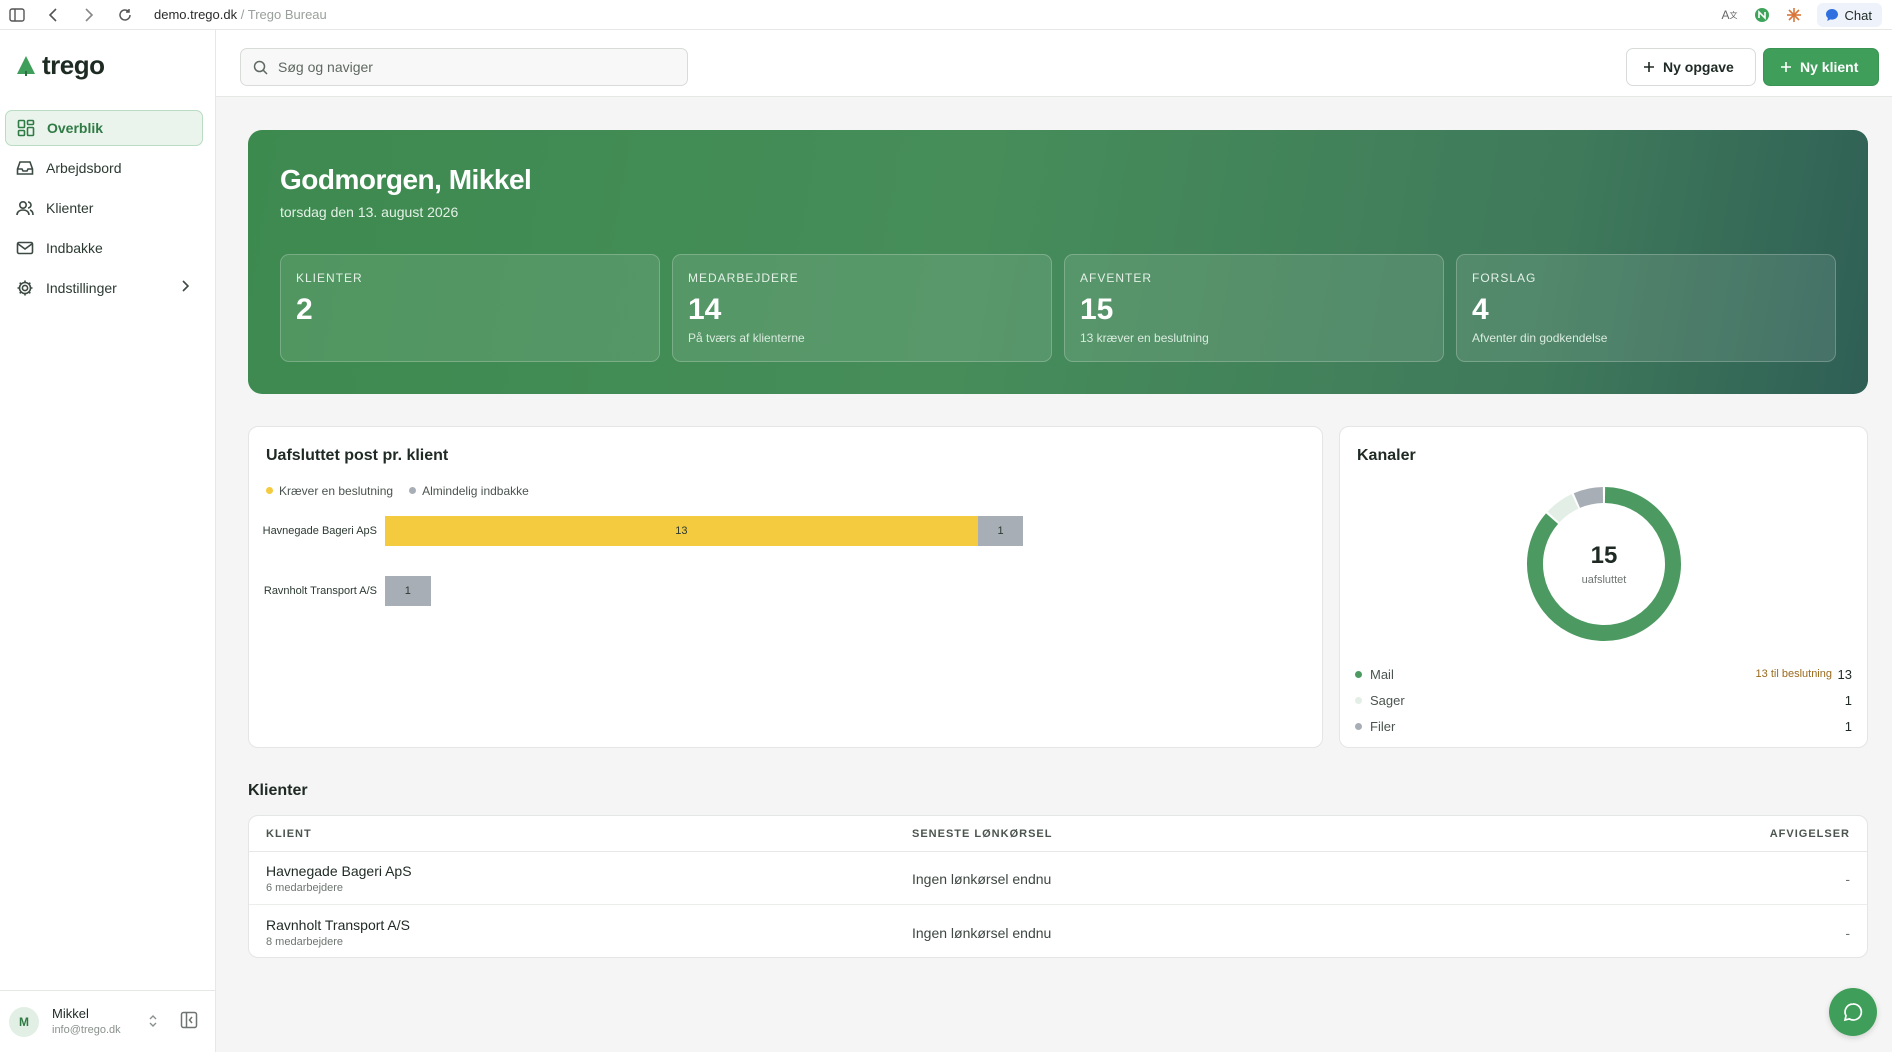 The height and width of the screenshot is (1052, 1892). I want to click on sidebar-item-label: Overblik, so click(75, 128).